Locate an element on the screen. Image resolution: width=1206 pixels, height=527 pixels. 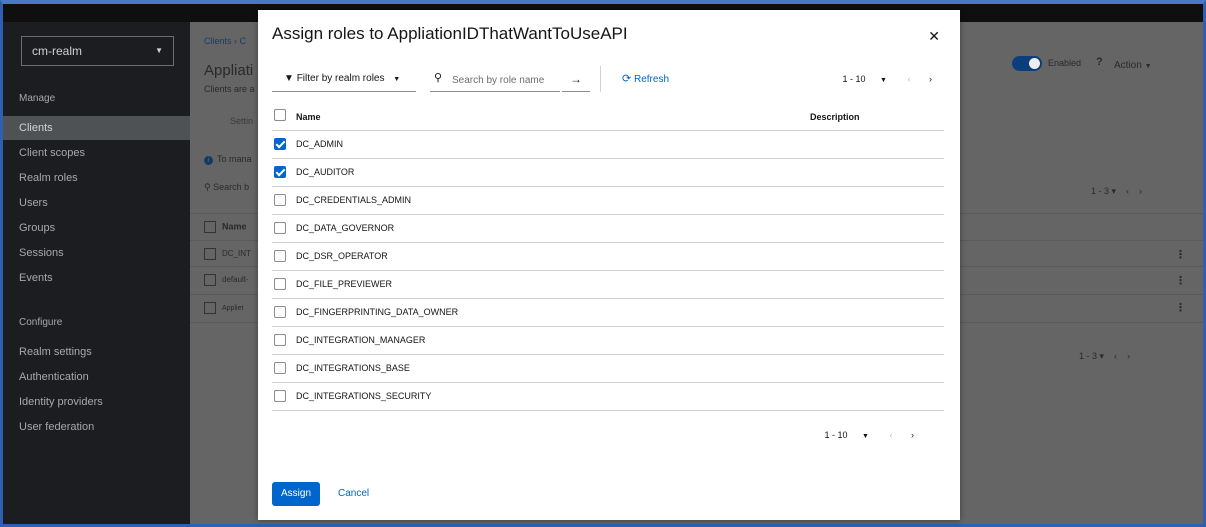
search-icon: ⚲ is located at coordinates (207, 187).